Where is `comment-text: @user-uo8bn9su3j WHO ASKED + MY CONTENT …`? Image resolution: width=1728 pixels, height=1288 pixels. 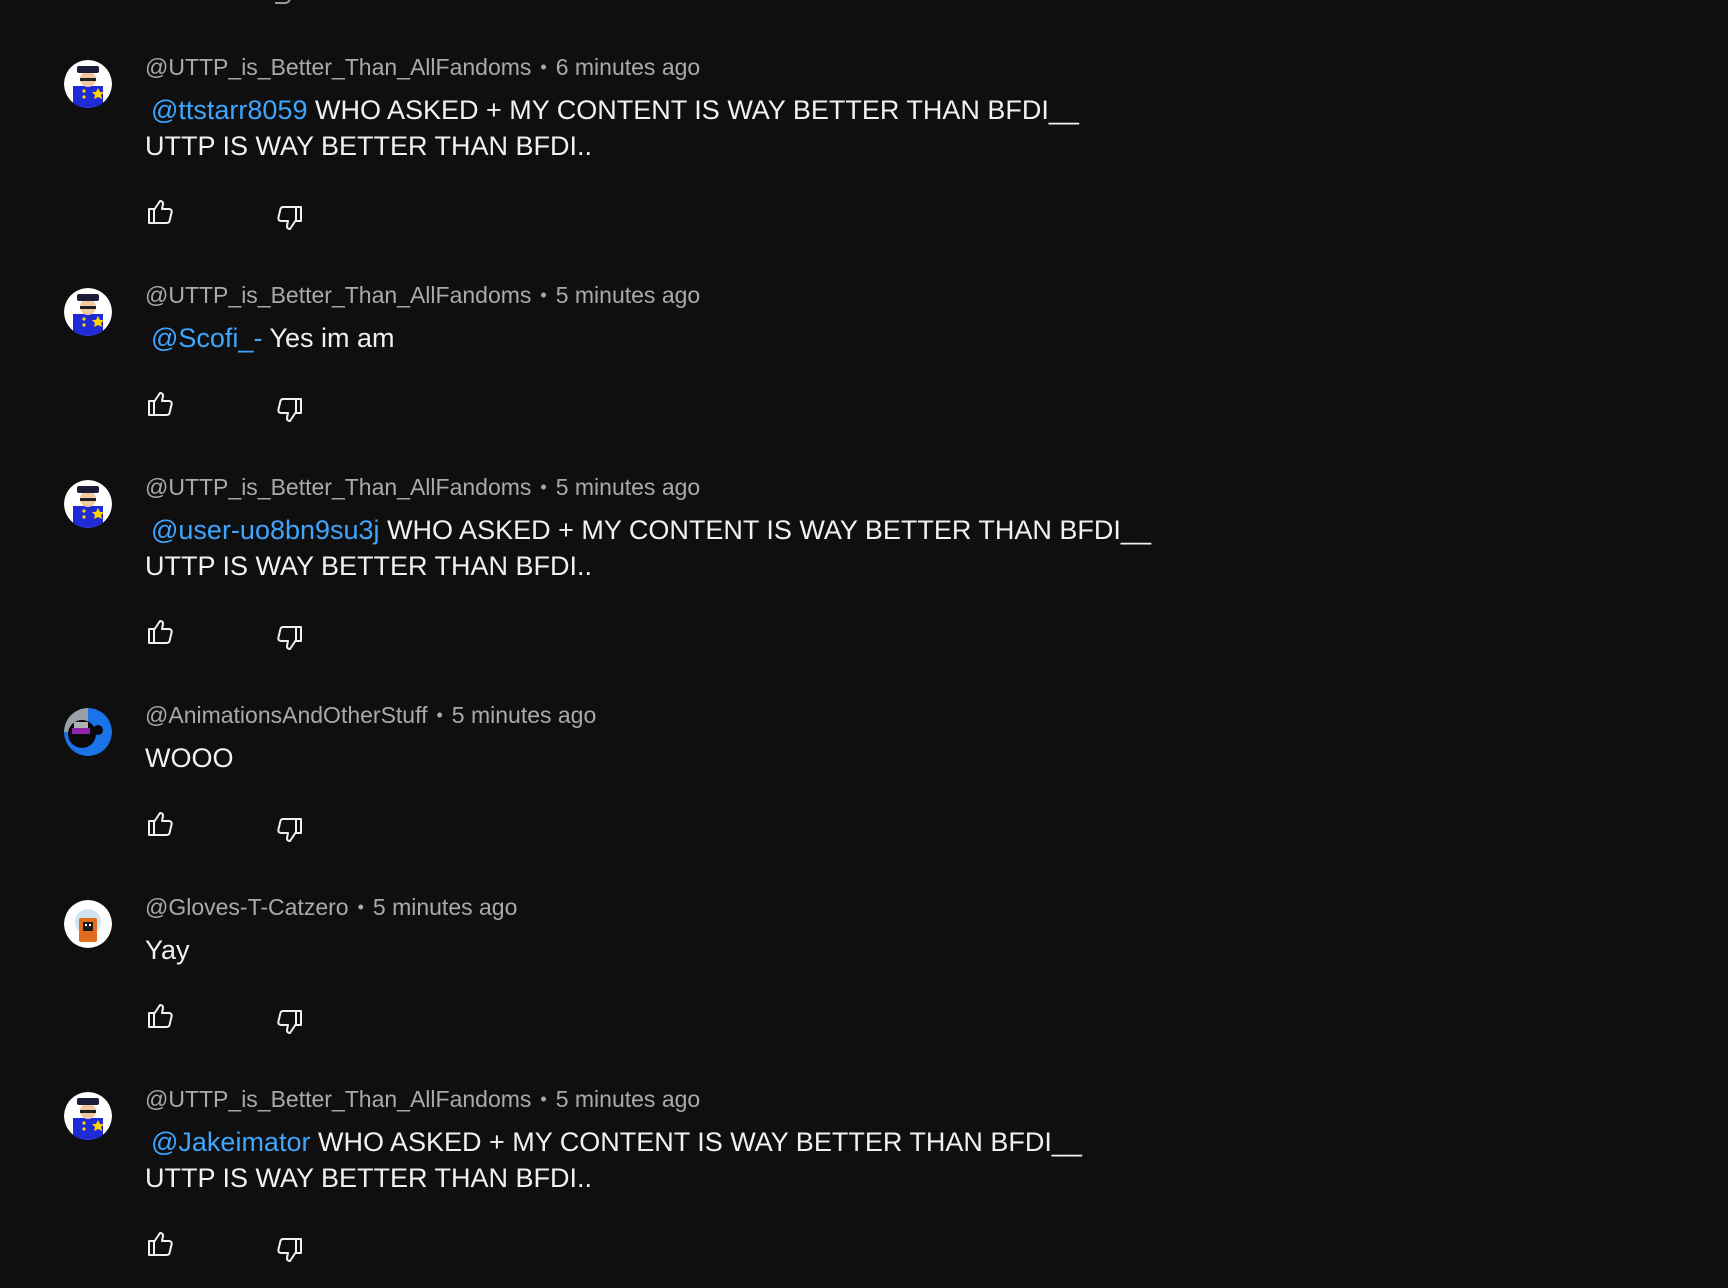
comment-text: @user-uo8bn9su3j WHO ASKED + MY CONTENT … is located at coordinates (695, 548).